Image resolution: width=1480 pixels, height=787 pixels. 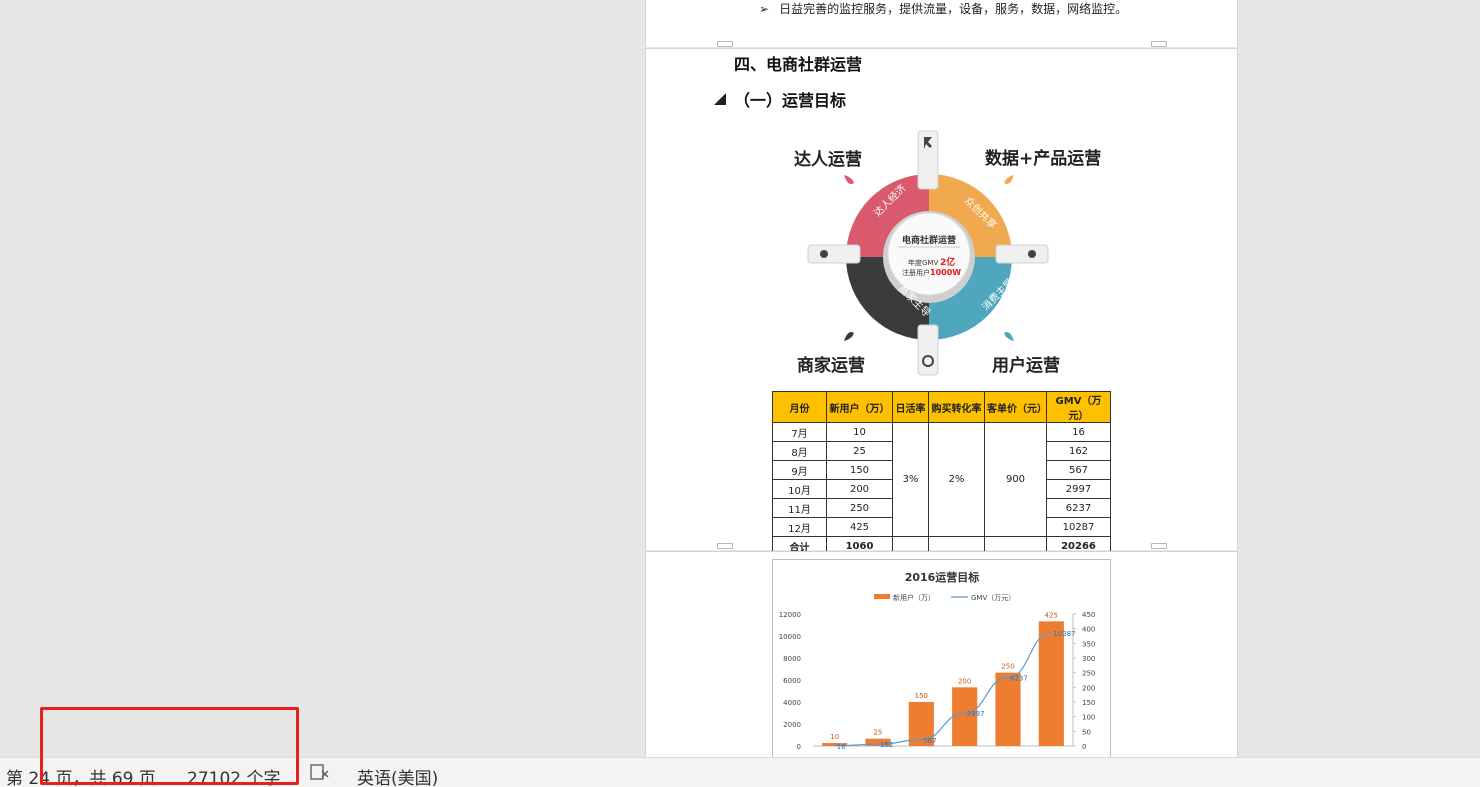 What do you see at coordinates (790, 637) in the screenshot?
I see `y-left-tick-label: 10000` at bounding box center [790, 637].